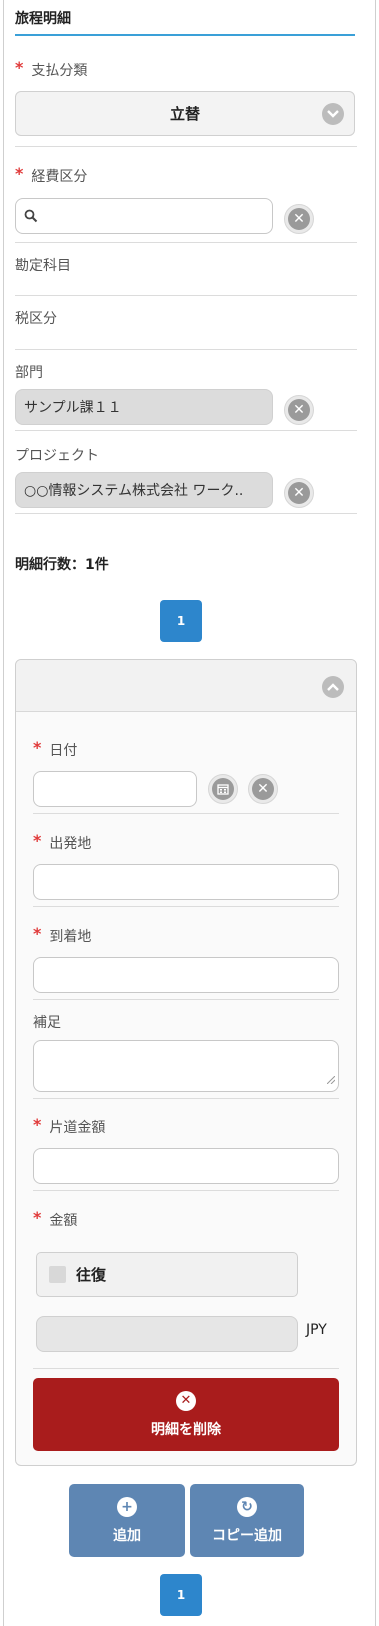 The image size is (379, 1626). I want to click on detail-panel-header, so click(186, 686).